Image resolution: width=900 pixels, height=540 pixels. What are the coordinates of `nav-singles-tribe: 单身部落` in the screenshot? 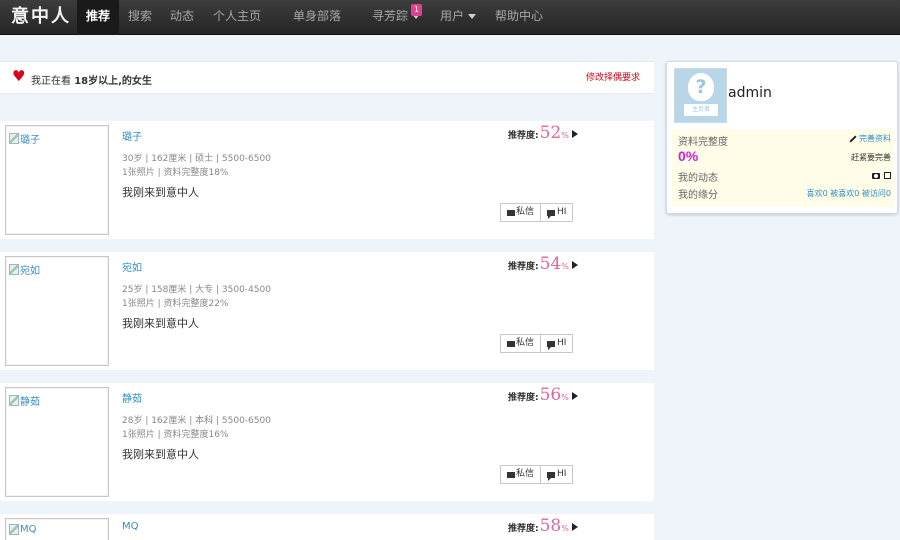 It's located at (317, 17).